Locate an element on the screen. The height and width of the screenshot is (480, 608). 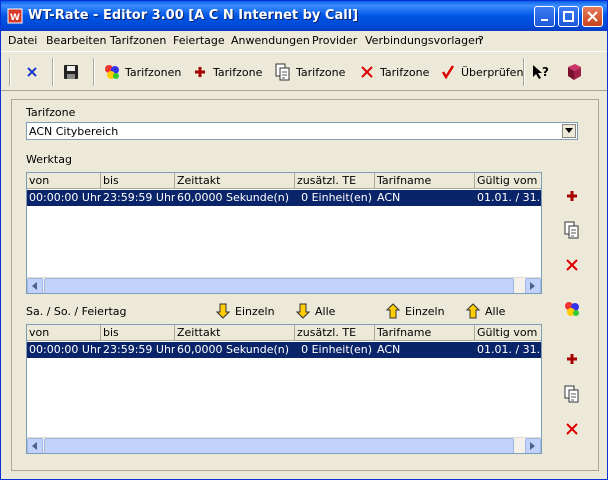
menu-feiertage: Feiertage is located at coordinates (199, 40).